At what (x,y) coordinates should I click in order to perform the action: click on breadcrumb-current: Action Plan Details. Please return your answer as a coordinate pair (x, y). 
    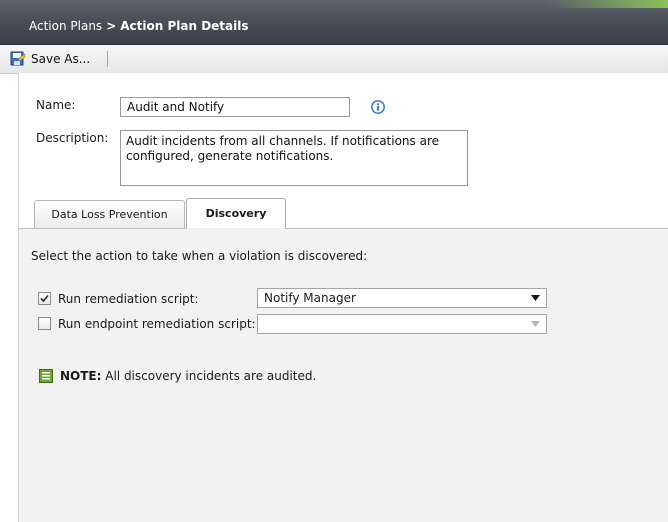
    Looking at the image, I should click on (184, 26).